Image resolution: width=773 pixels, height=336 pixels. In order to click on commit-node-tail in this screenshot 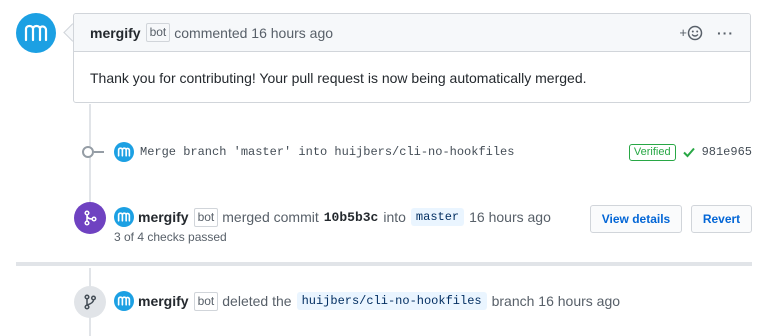, I will do `click(99, 152)`.